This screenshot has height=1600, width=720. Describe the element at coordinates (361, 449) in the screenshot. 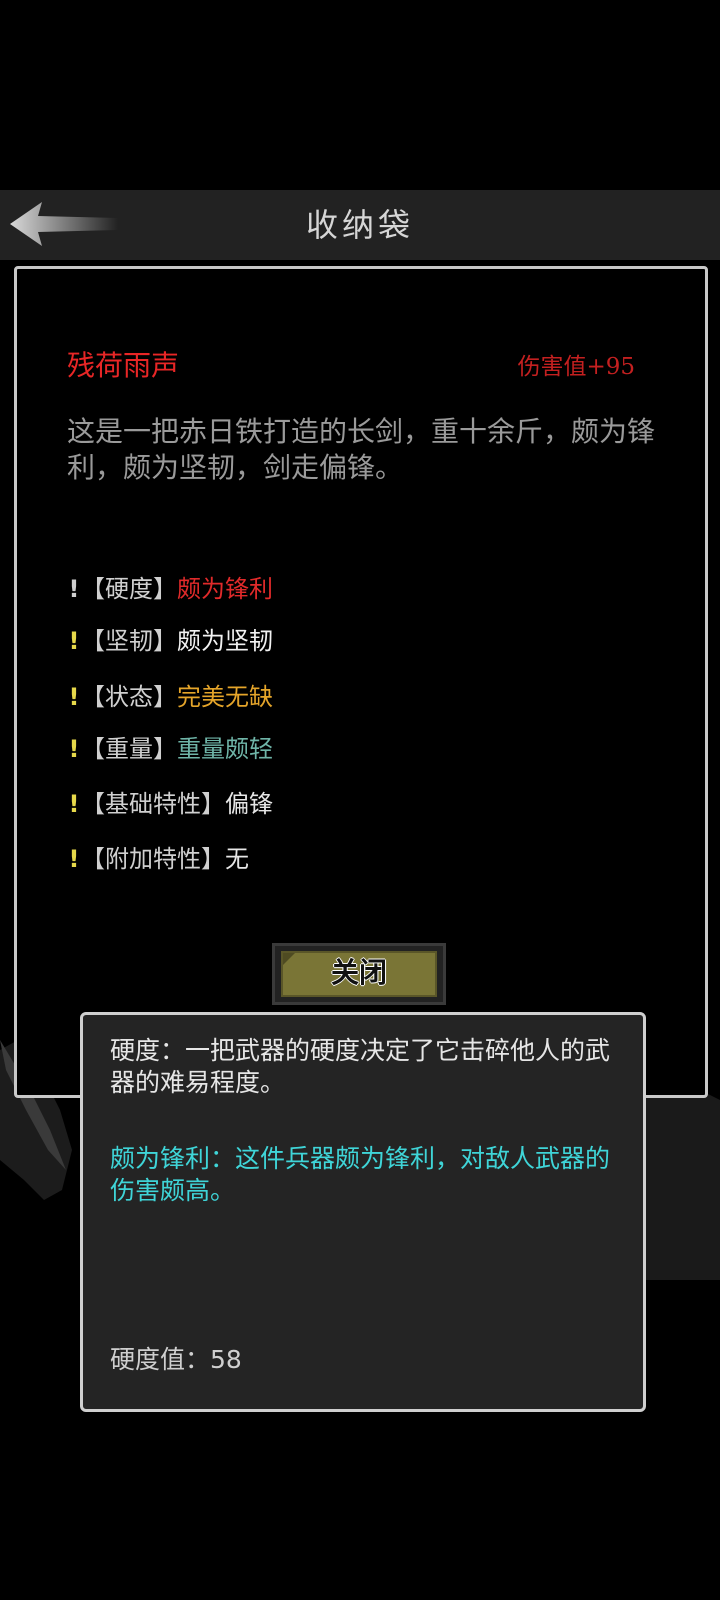

I see `item-description: 这是一把赤日铁打造的长剑，重十余斤，颇为锋利，颇为坚韧，剑走偏锋。` at that location.